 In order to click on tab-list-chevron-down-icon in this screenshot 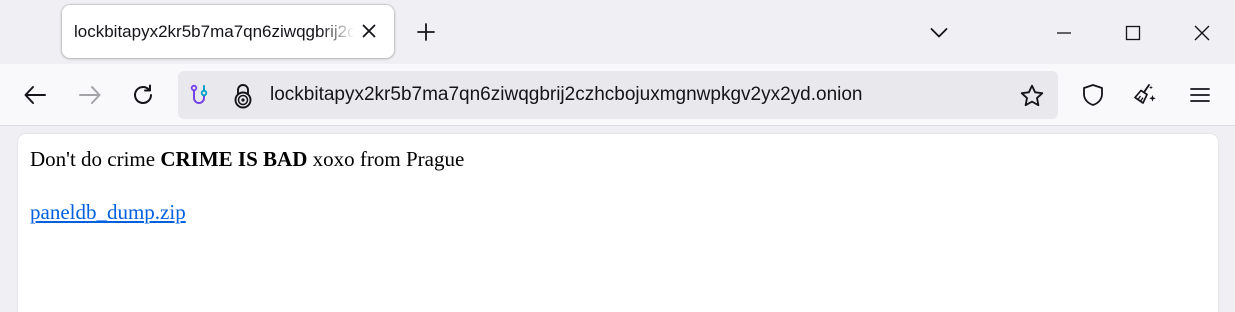, I will do `click(939, 33)`.